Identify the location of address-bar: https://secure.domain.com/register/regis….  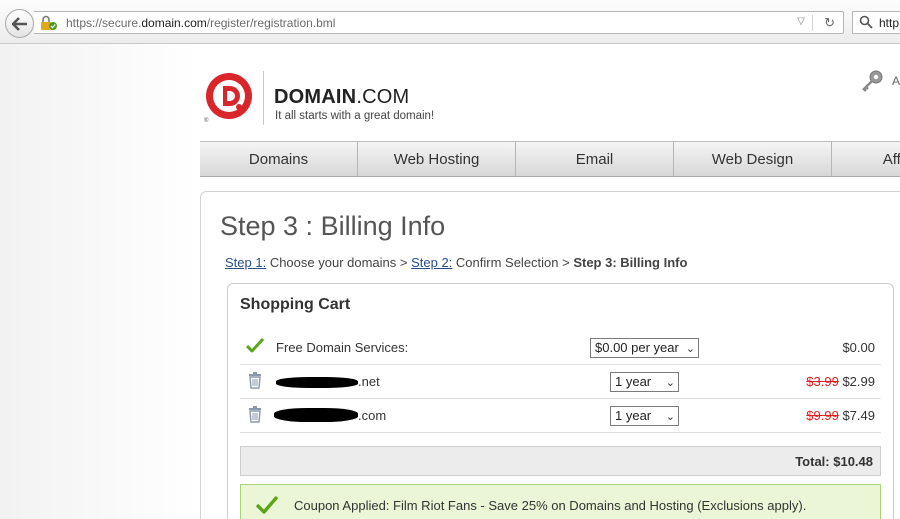
(439, 22).